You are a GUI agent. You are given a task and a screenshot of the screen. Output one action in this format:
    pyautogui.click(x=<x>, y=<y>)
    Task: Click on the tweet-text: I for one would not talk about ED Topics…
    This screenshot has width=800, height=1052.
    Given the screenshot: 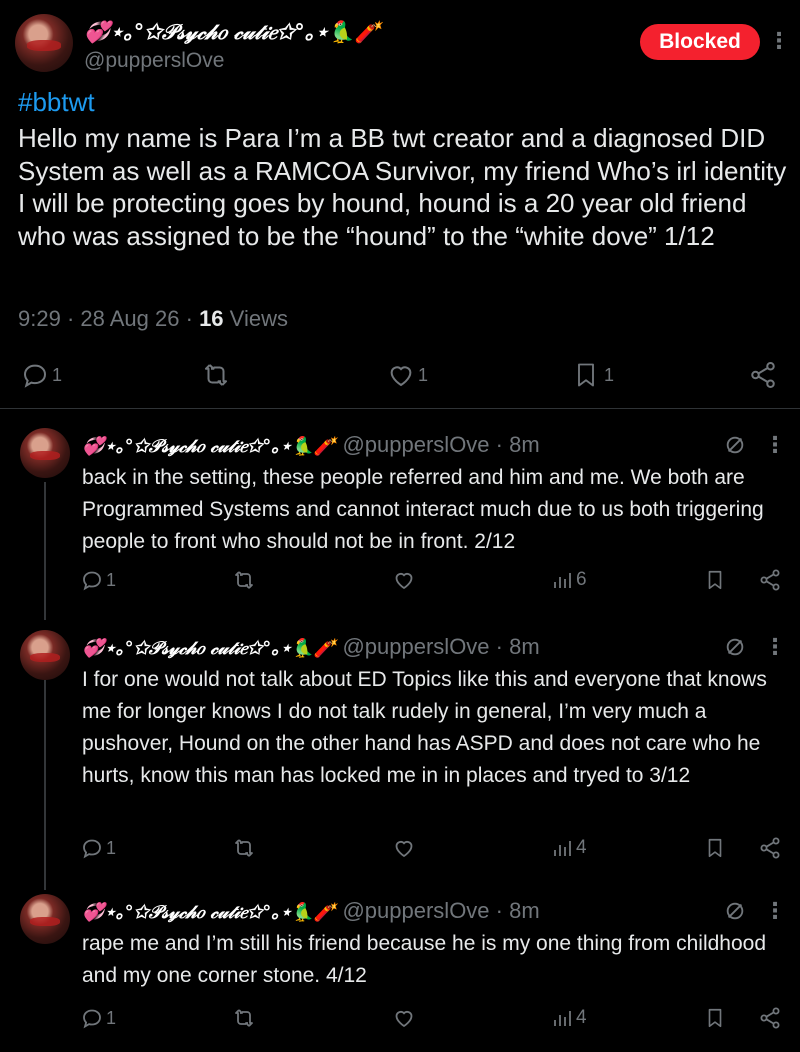 What is the action you would take?
    pyautogui.click(x=424, y=727)
    